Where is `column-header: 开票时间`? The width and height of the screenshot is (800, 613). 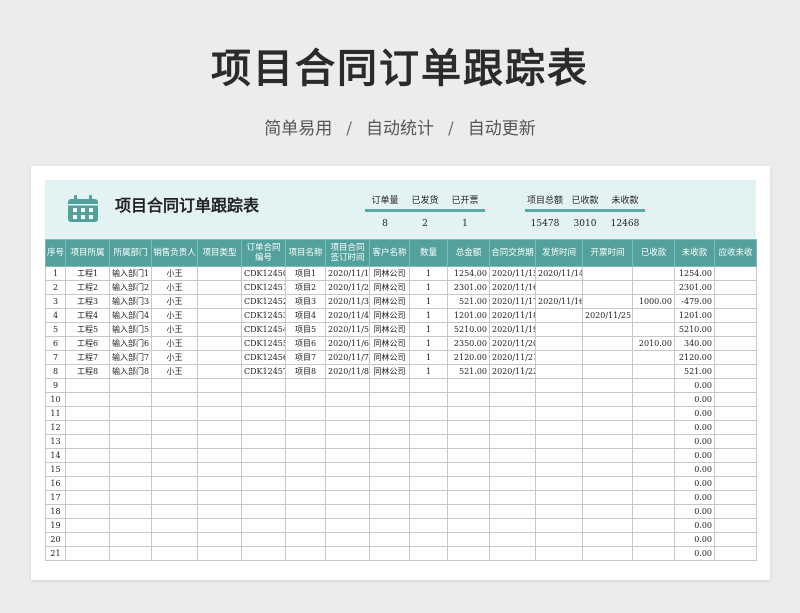 column-header: 开票时间 is located at coordinates (607, 253).